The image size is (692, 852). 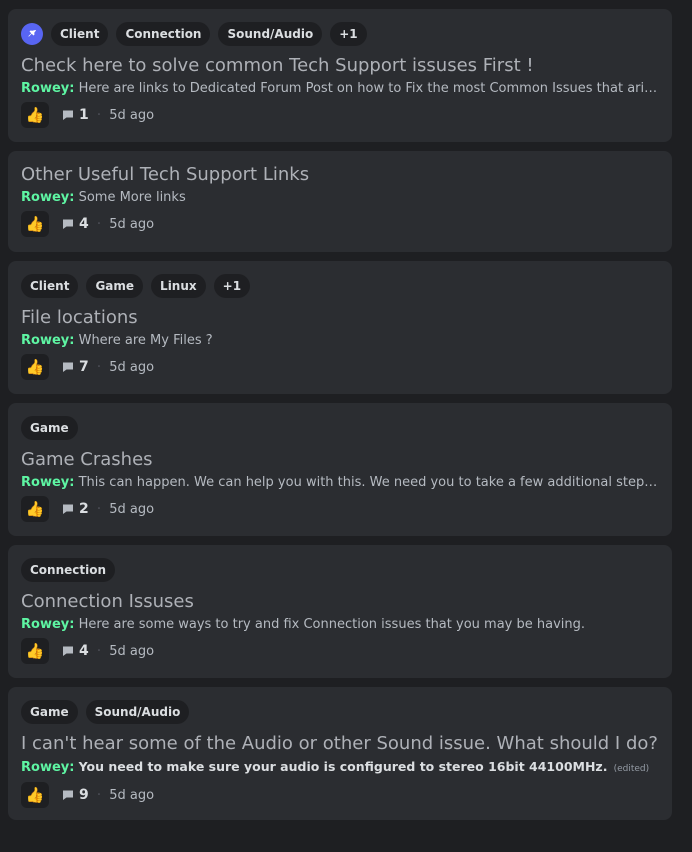 I want to click on post-meta: 👍 7 · 5d ago, so click(x=340, y=367).